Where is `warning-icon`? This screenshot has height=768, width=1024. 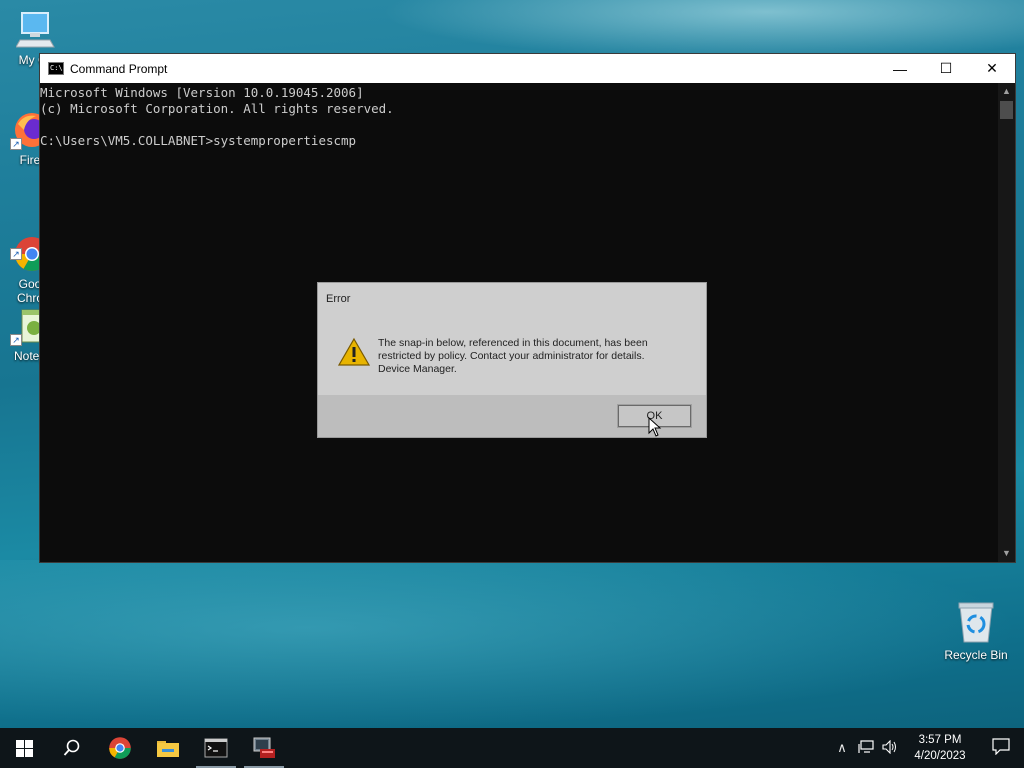
warning-icon is located at coordinates (354, 352).